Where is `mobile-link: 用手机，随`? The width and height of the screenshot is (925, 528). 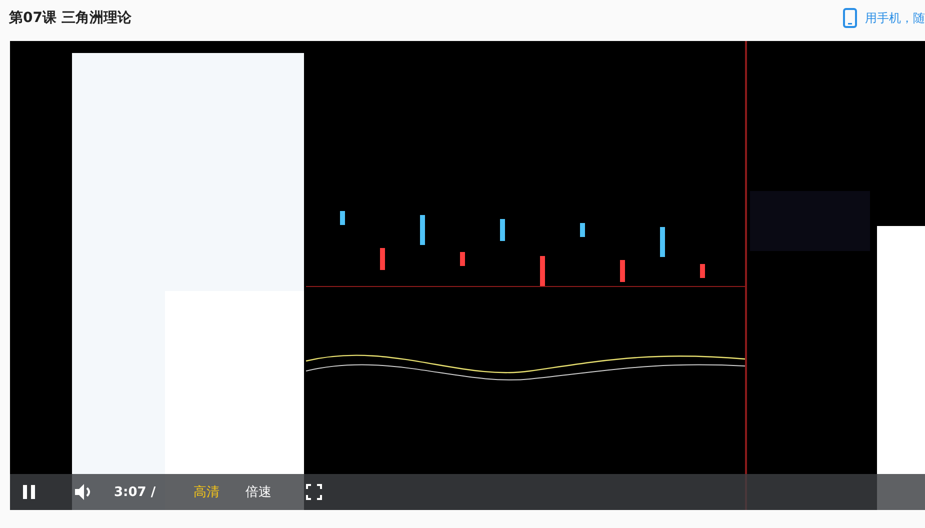
mobile-link: 用手机，随 is located at coordinates (884, 18).